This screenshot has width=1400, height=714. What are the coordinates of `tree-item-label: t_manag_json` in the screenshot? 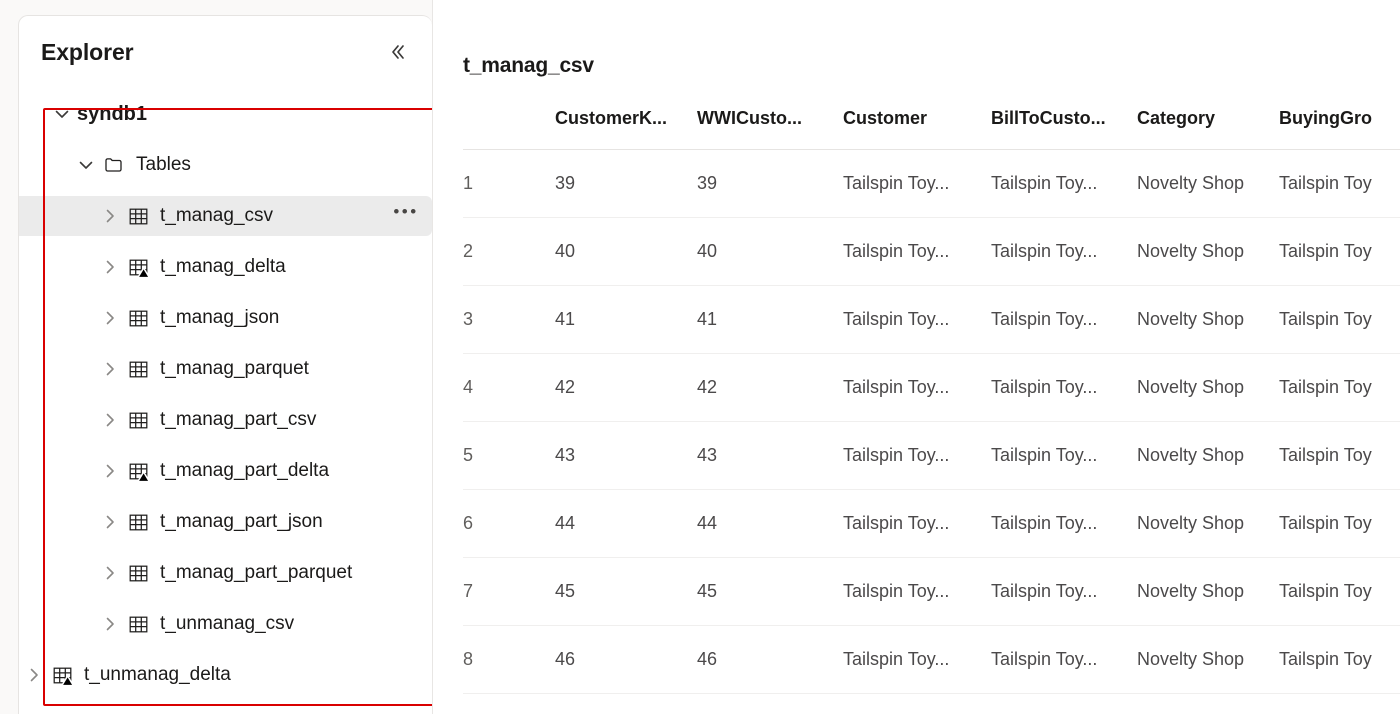 It's located at (220, 317).